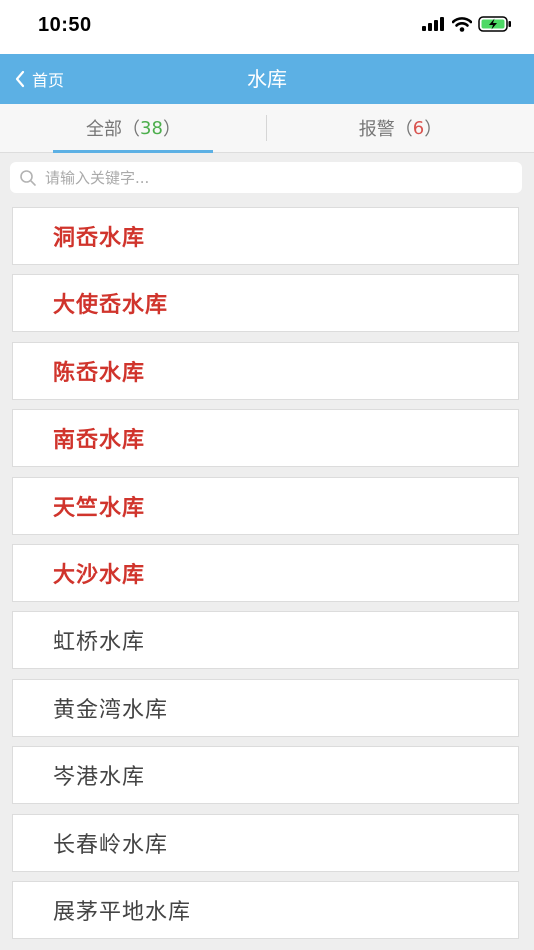  I want to click on reservoir-name: 南岙水库, so click(99, 440).